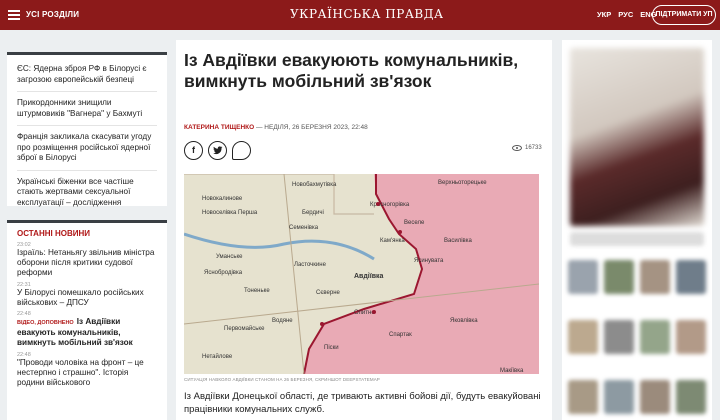  I want to click on menu-icon, so click(14, 15).